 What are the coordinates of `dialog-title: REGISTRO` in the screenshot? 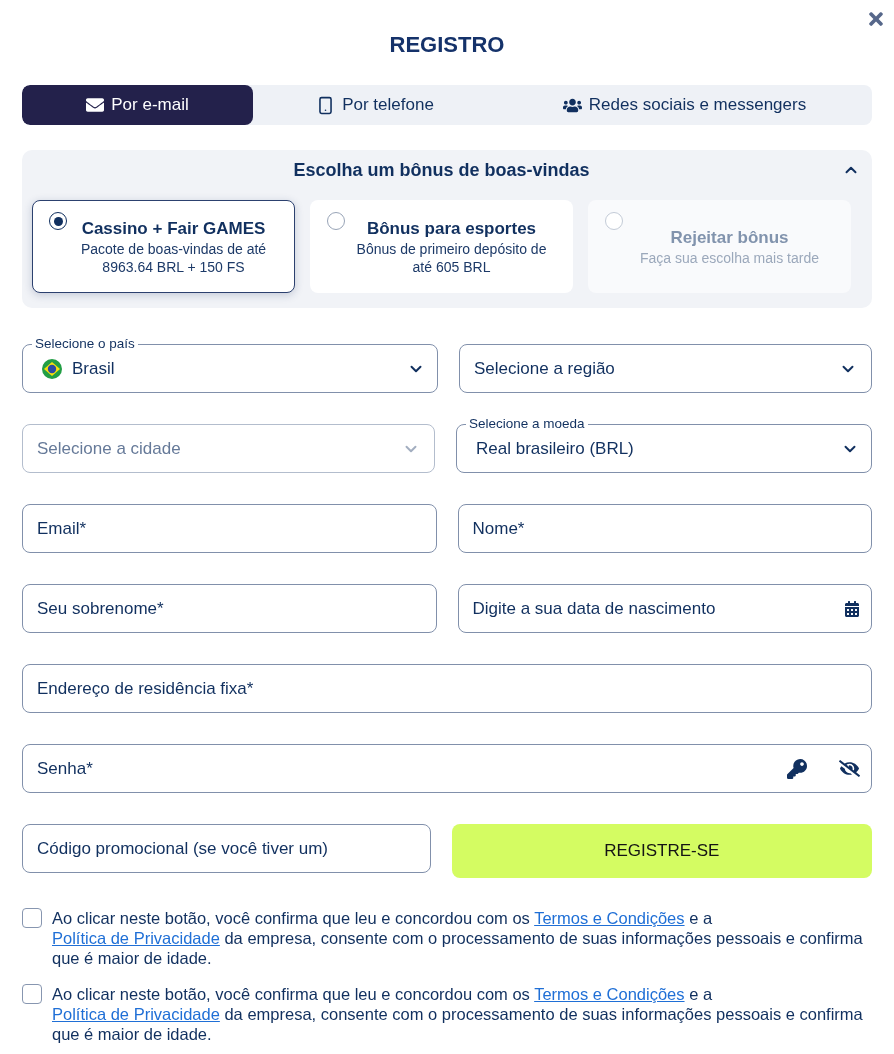 It's located at (447, 45).